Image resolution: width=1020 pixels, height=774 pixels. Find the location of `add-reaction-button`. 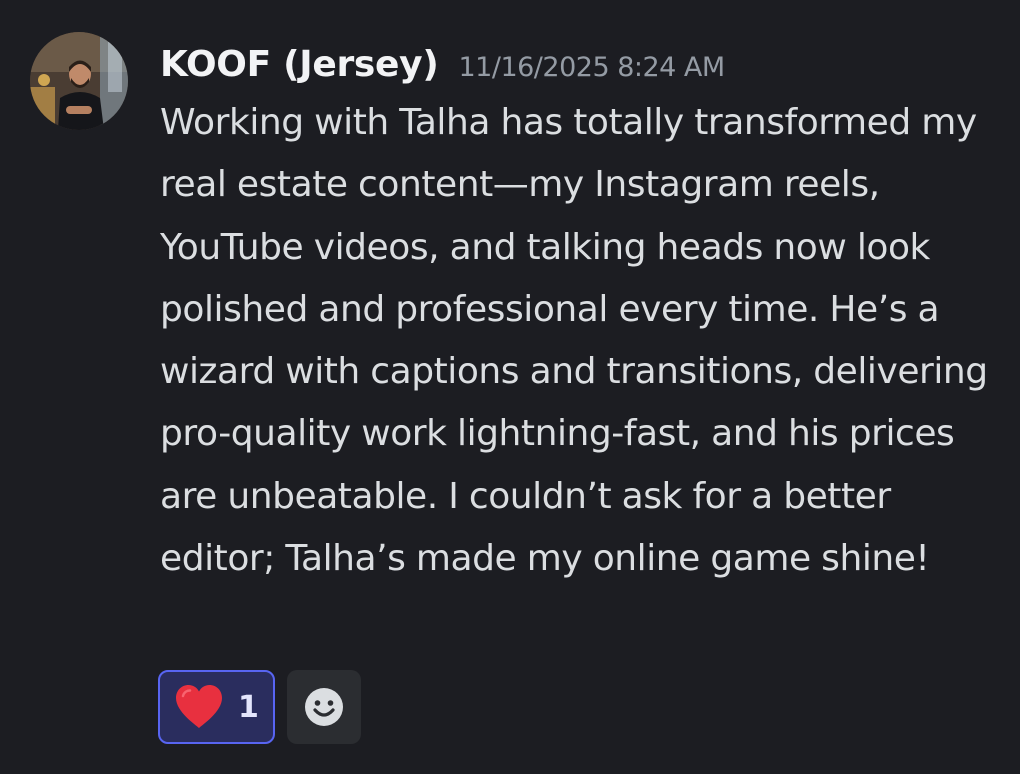

add-reaction-button is located at coordinates (323, 707).